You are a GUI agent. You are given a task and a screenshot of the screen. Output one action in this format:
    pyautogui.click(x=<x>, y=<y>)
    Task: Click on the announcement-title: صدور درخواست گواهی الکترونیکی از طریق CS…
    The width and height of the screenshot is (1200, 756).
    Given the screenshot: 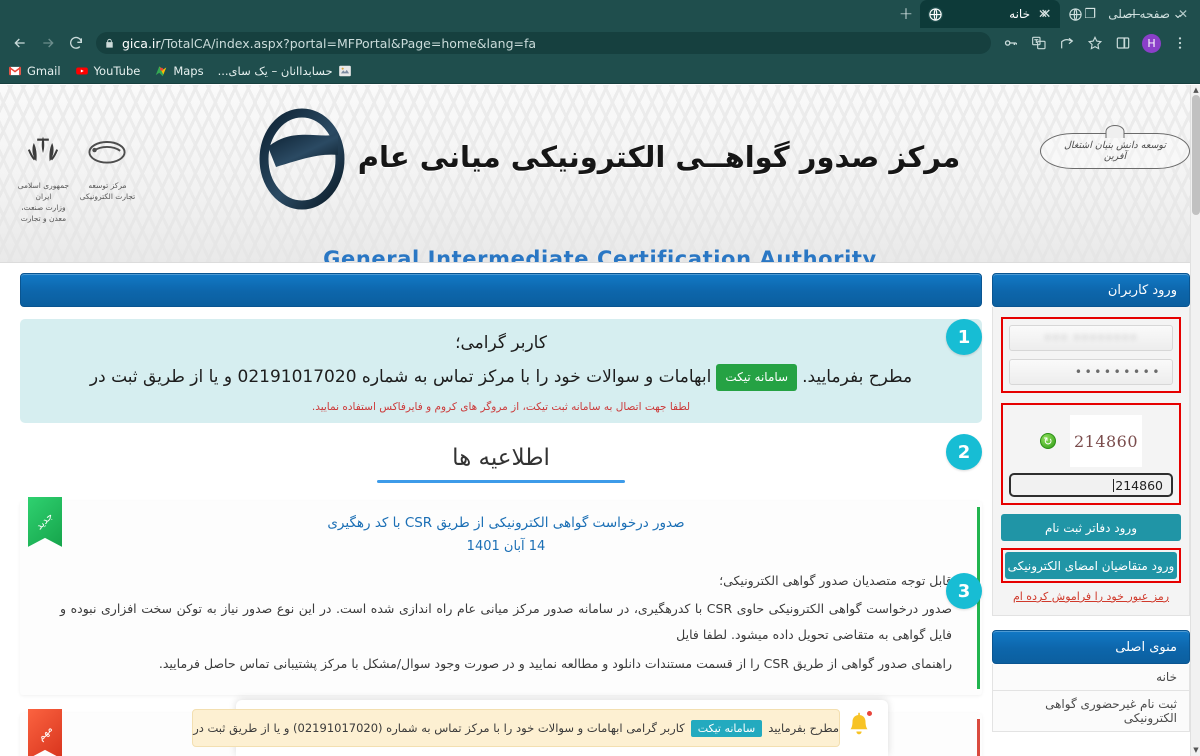 What is the action you would take?
    pyautogui.click(x=506, y=522)
    